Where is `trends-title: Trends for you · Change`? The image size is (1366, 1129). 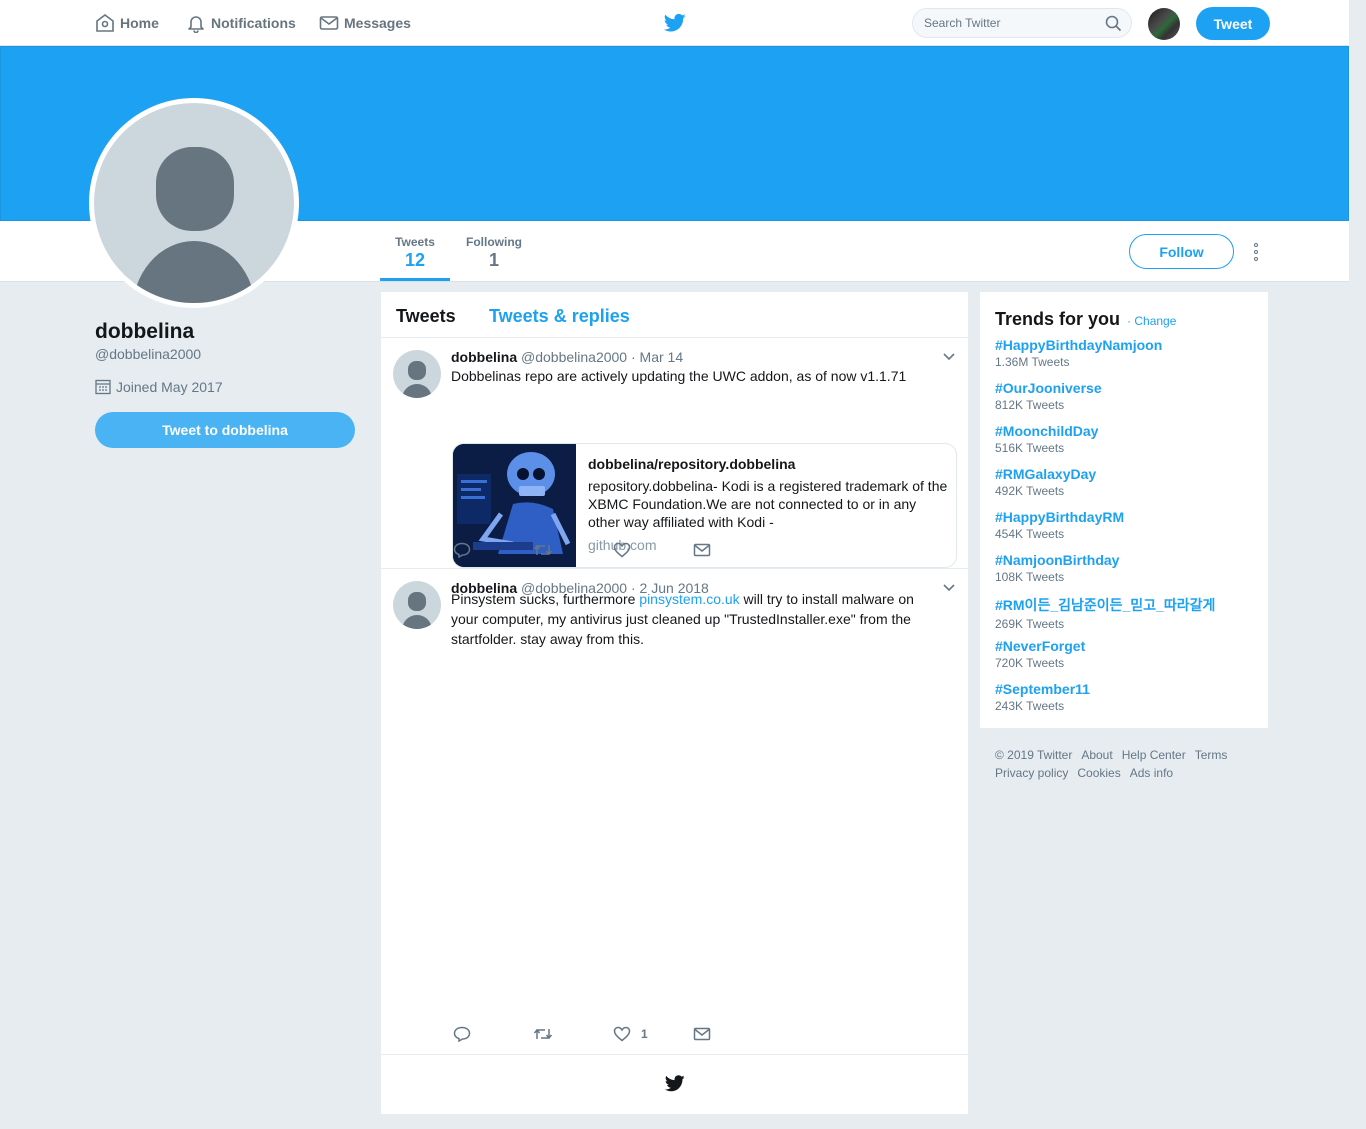
trends-title: Trends for you · Change is located at coordinates (1085, 319).